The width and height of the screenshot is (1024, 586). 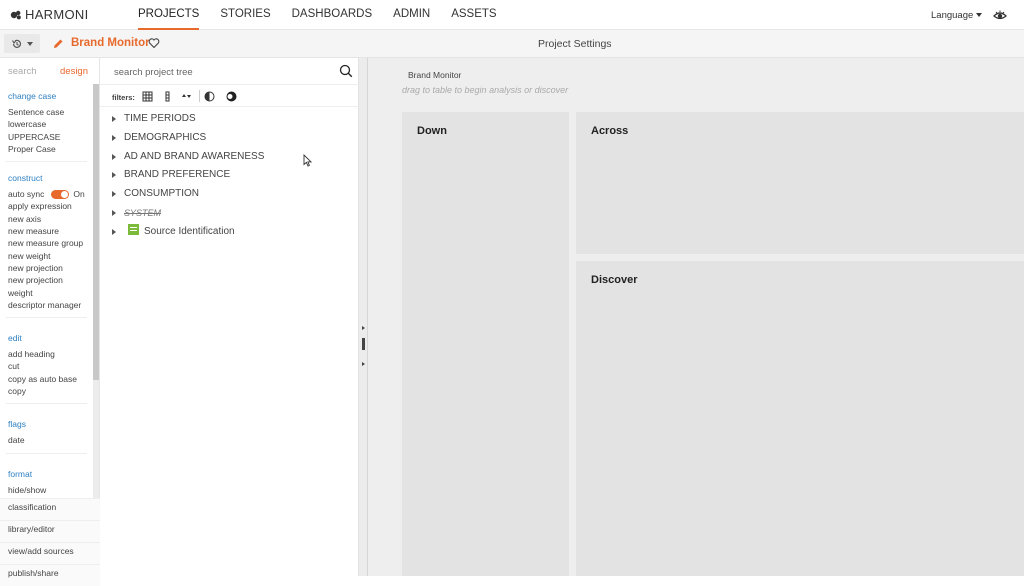 I want to click on drop-zone-across: Across, so click(x=800, y=183).